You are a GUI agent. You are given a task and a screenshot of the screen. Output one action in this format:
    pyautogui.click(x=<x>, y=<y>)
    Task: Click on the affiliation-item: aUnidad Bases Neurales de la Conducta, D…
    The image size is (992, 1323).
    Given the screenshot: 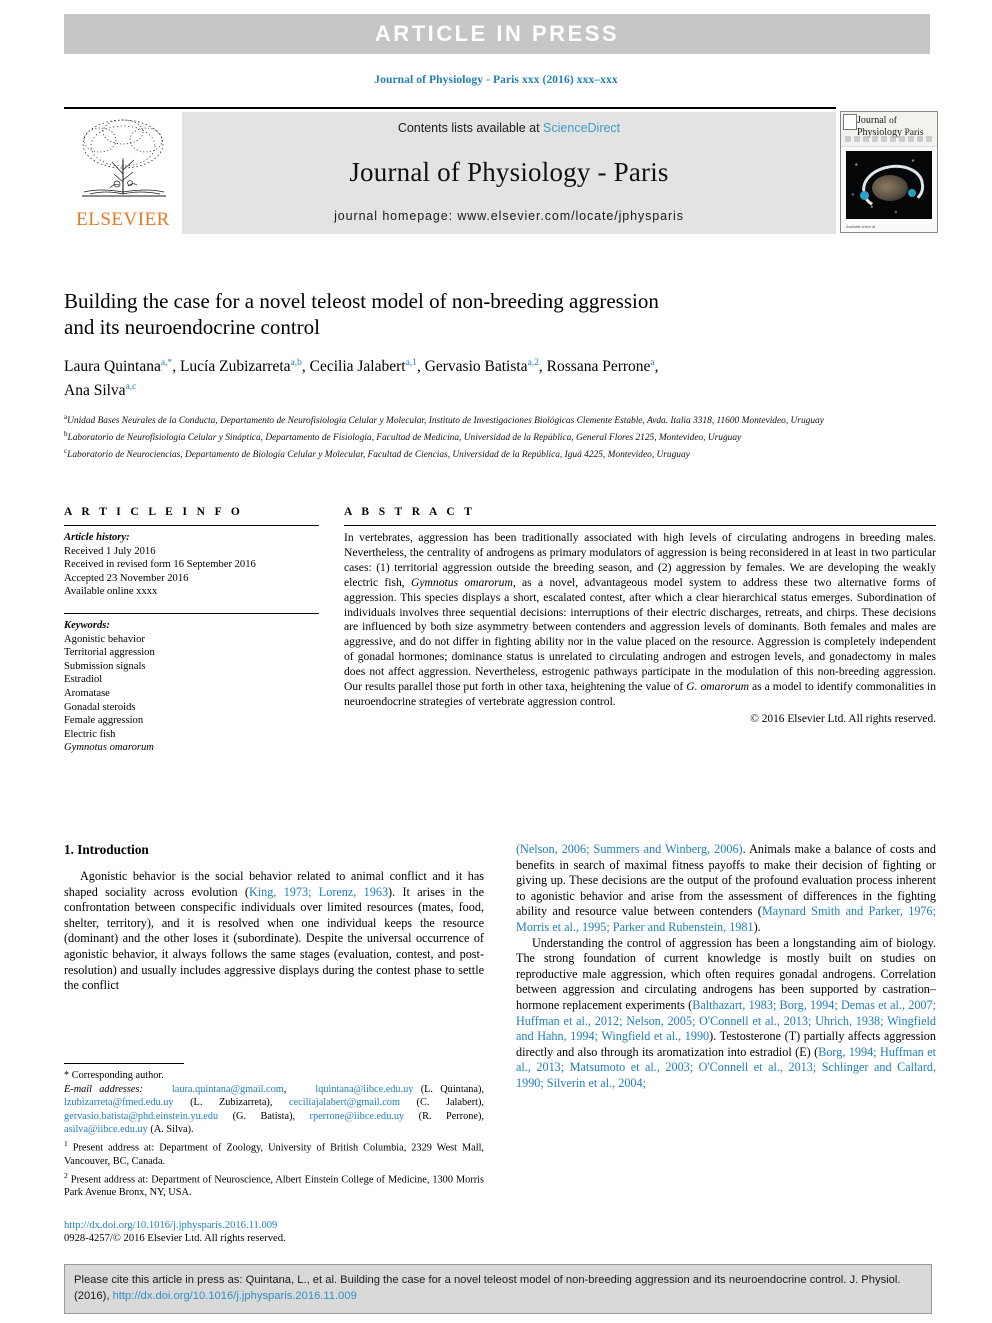 What is the action you would take?
    pyautogui.click(x=500, y=419)
    